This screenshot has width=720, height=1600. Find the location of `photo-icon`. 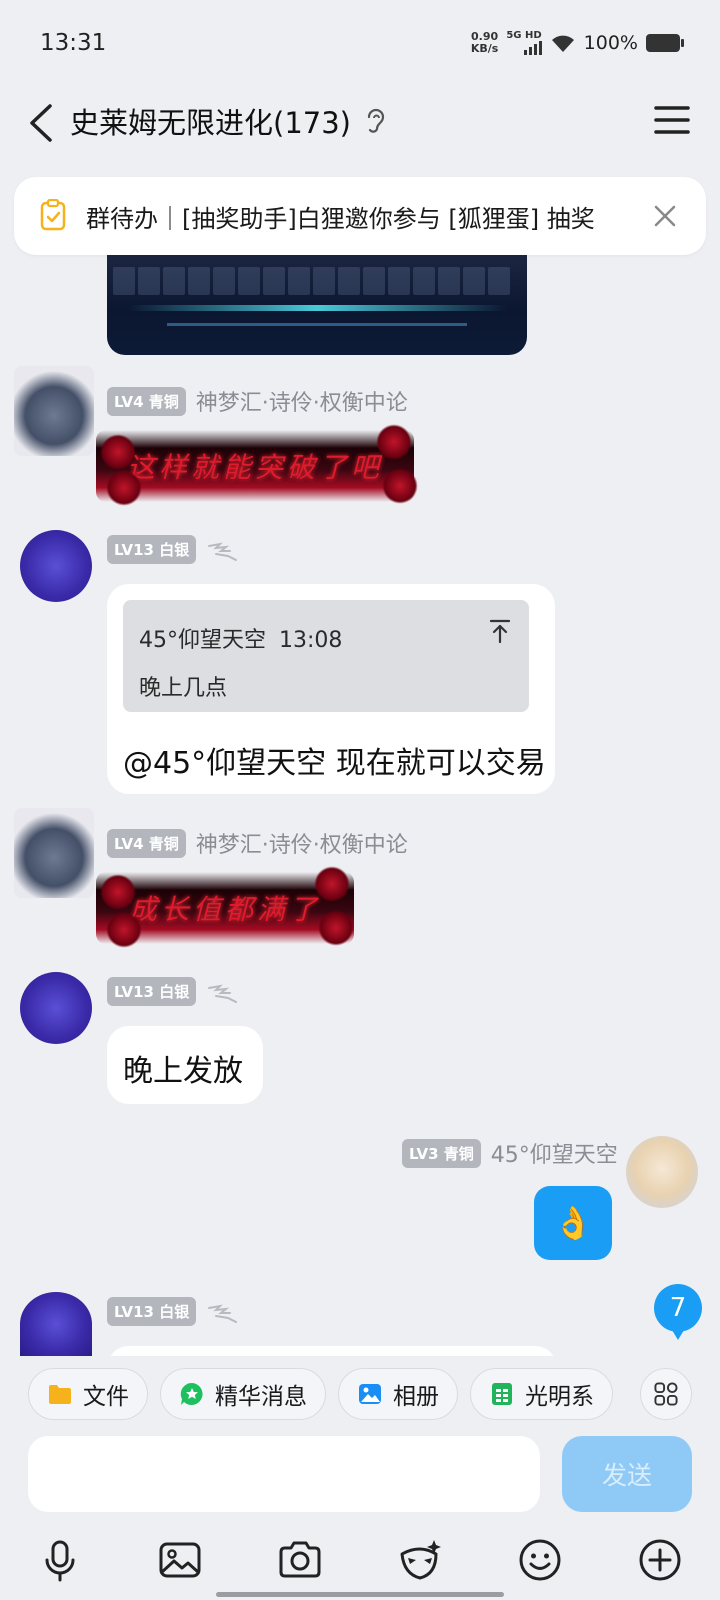

photo-icon is located at coordinates (370, 1394).